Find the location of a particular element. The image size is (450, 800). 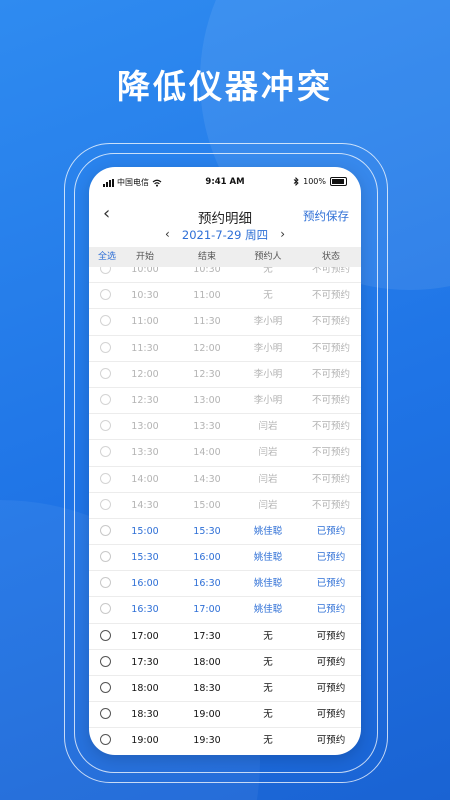

date-selector: ‹ 2021-7-29 周四 › is located at coordinates (225, 236).